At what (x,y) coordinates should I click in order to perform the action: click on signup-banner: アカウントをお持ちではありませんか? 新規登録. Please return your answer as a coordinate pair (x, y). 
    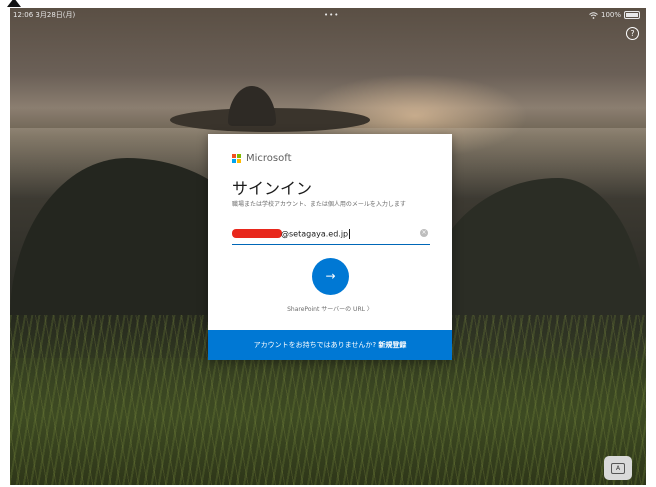
    Looking at the image, I should click on (330, 345).